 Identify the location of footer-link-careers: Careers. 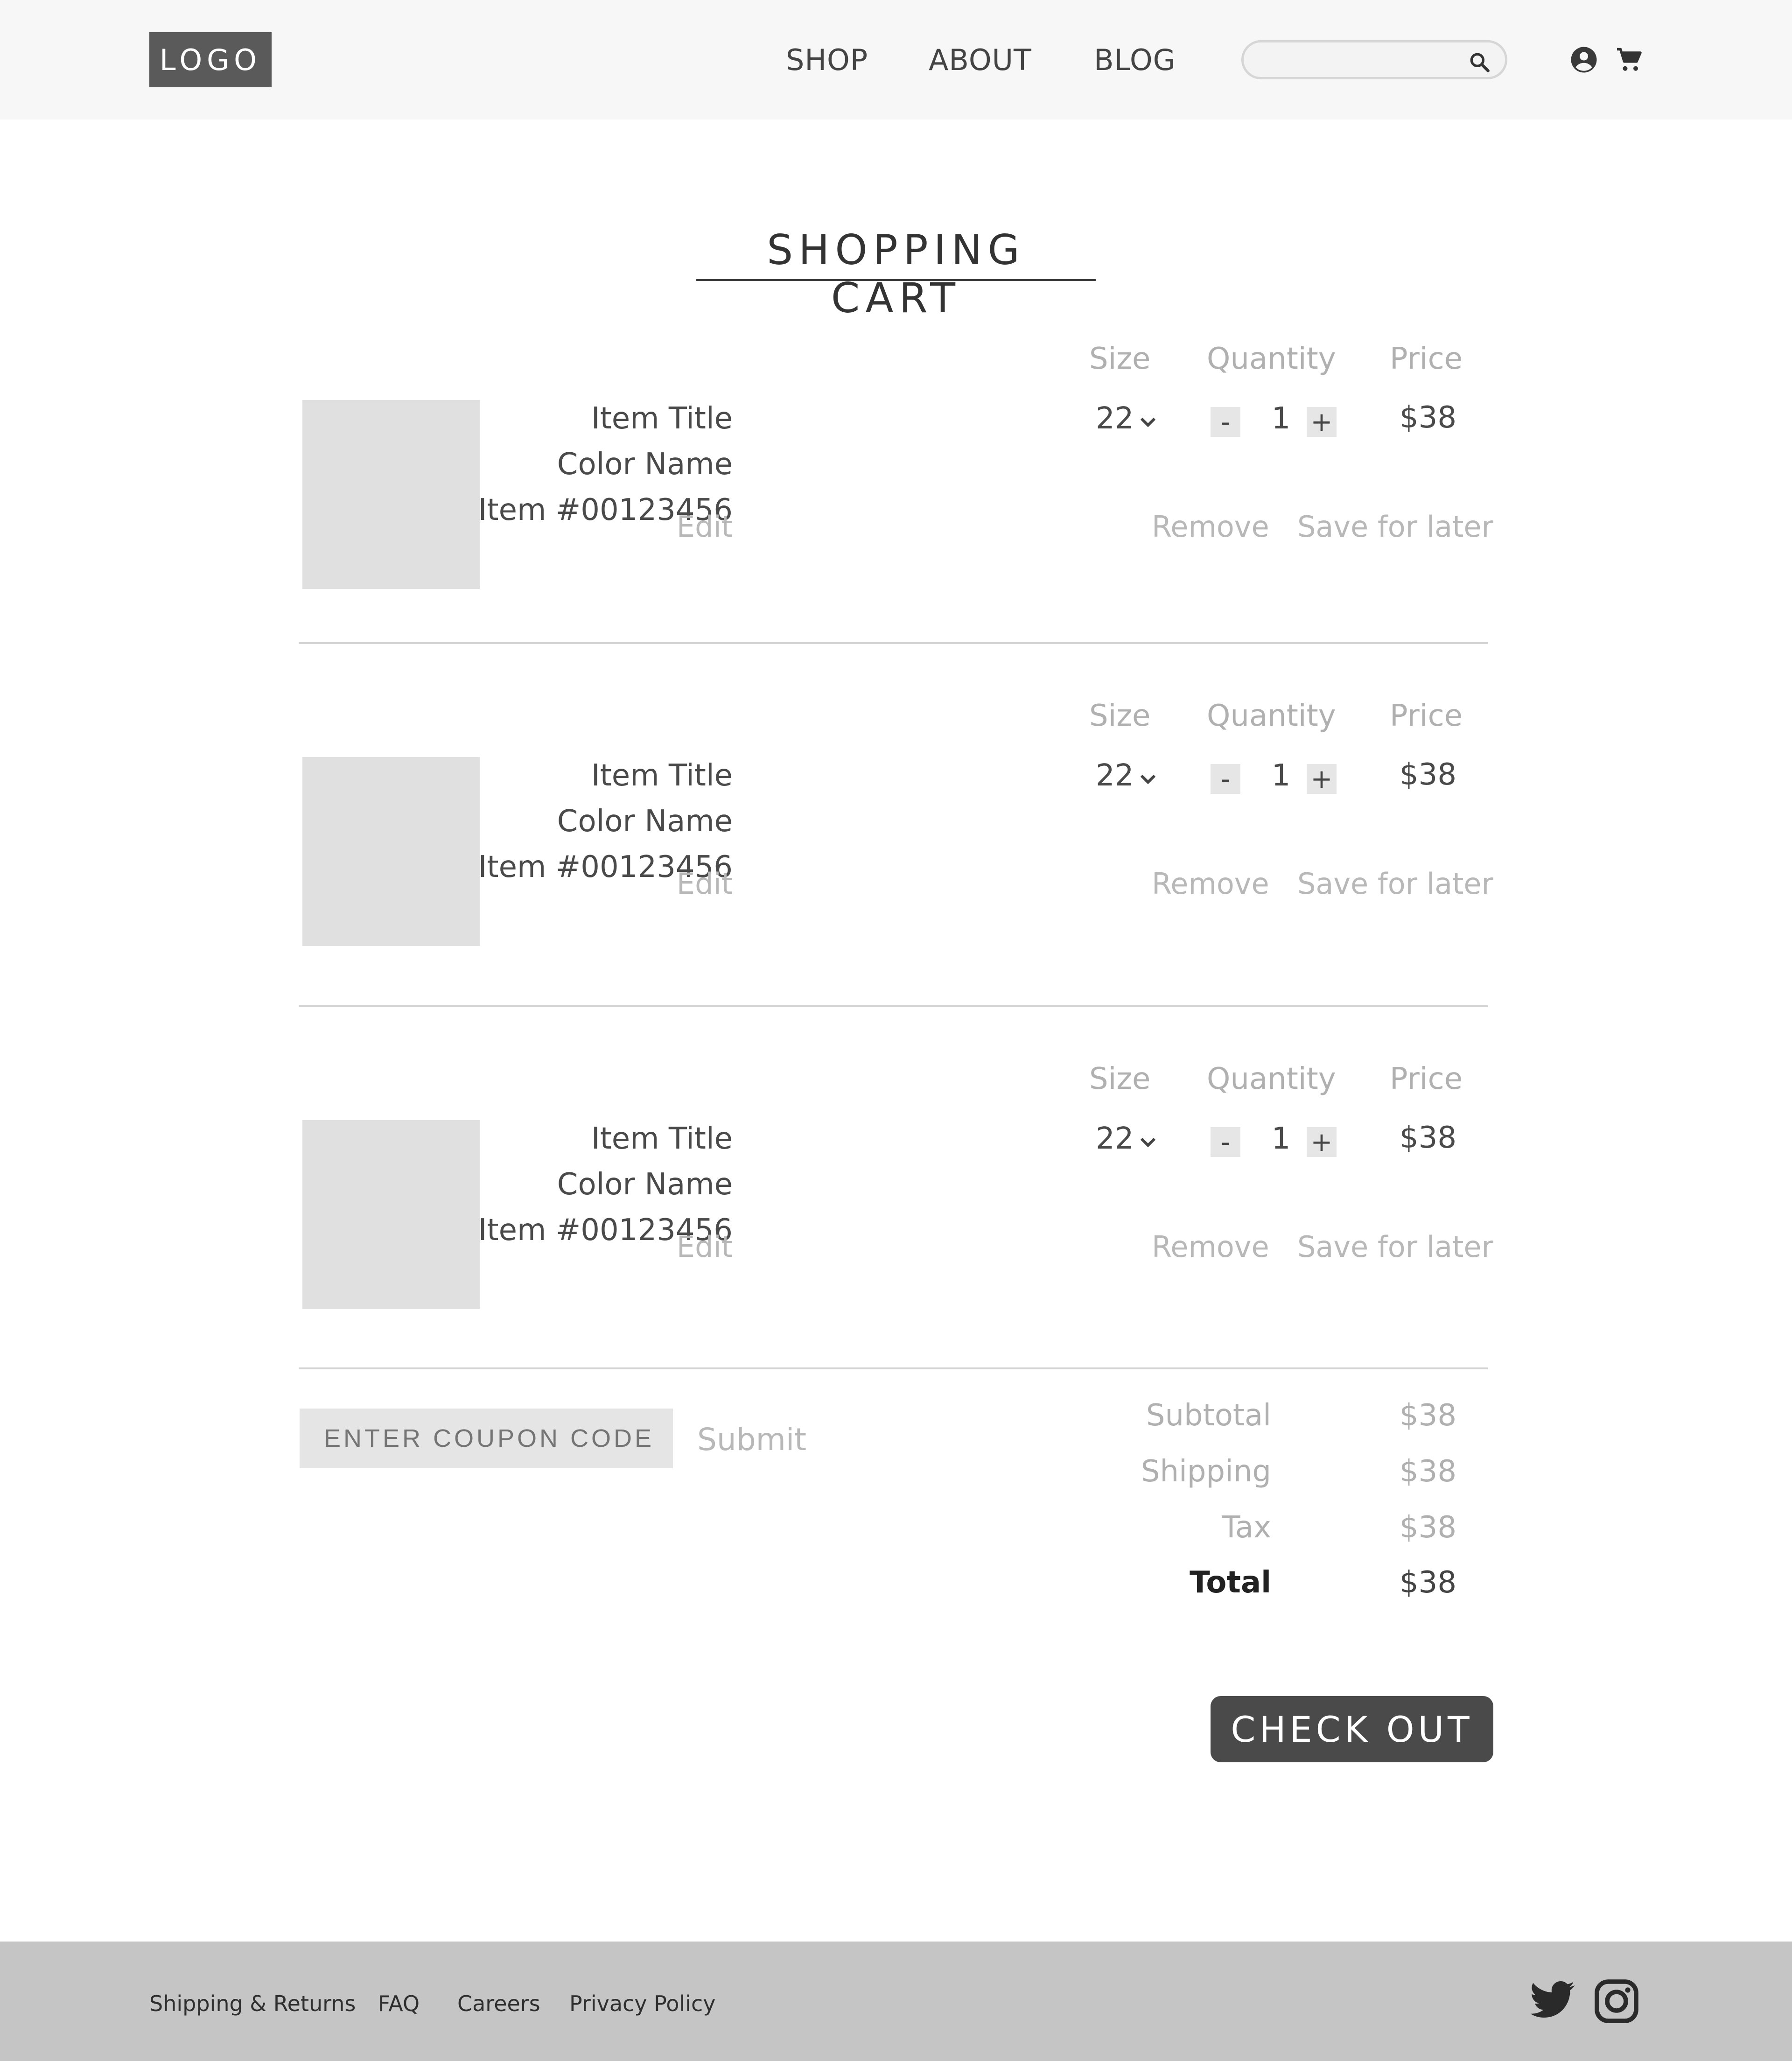
(499, 2003).